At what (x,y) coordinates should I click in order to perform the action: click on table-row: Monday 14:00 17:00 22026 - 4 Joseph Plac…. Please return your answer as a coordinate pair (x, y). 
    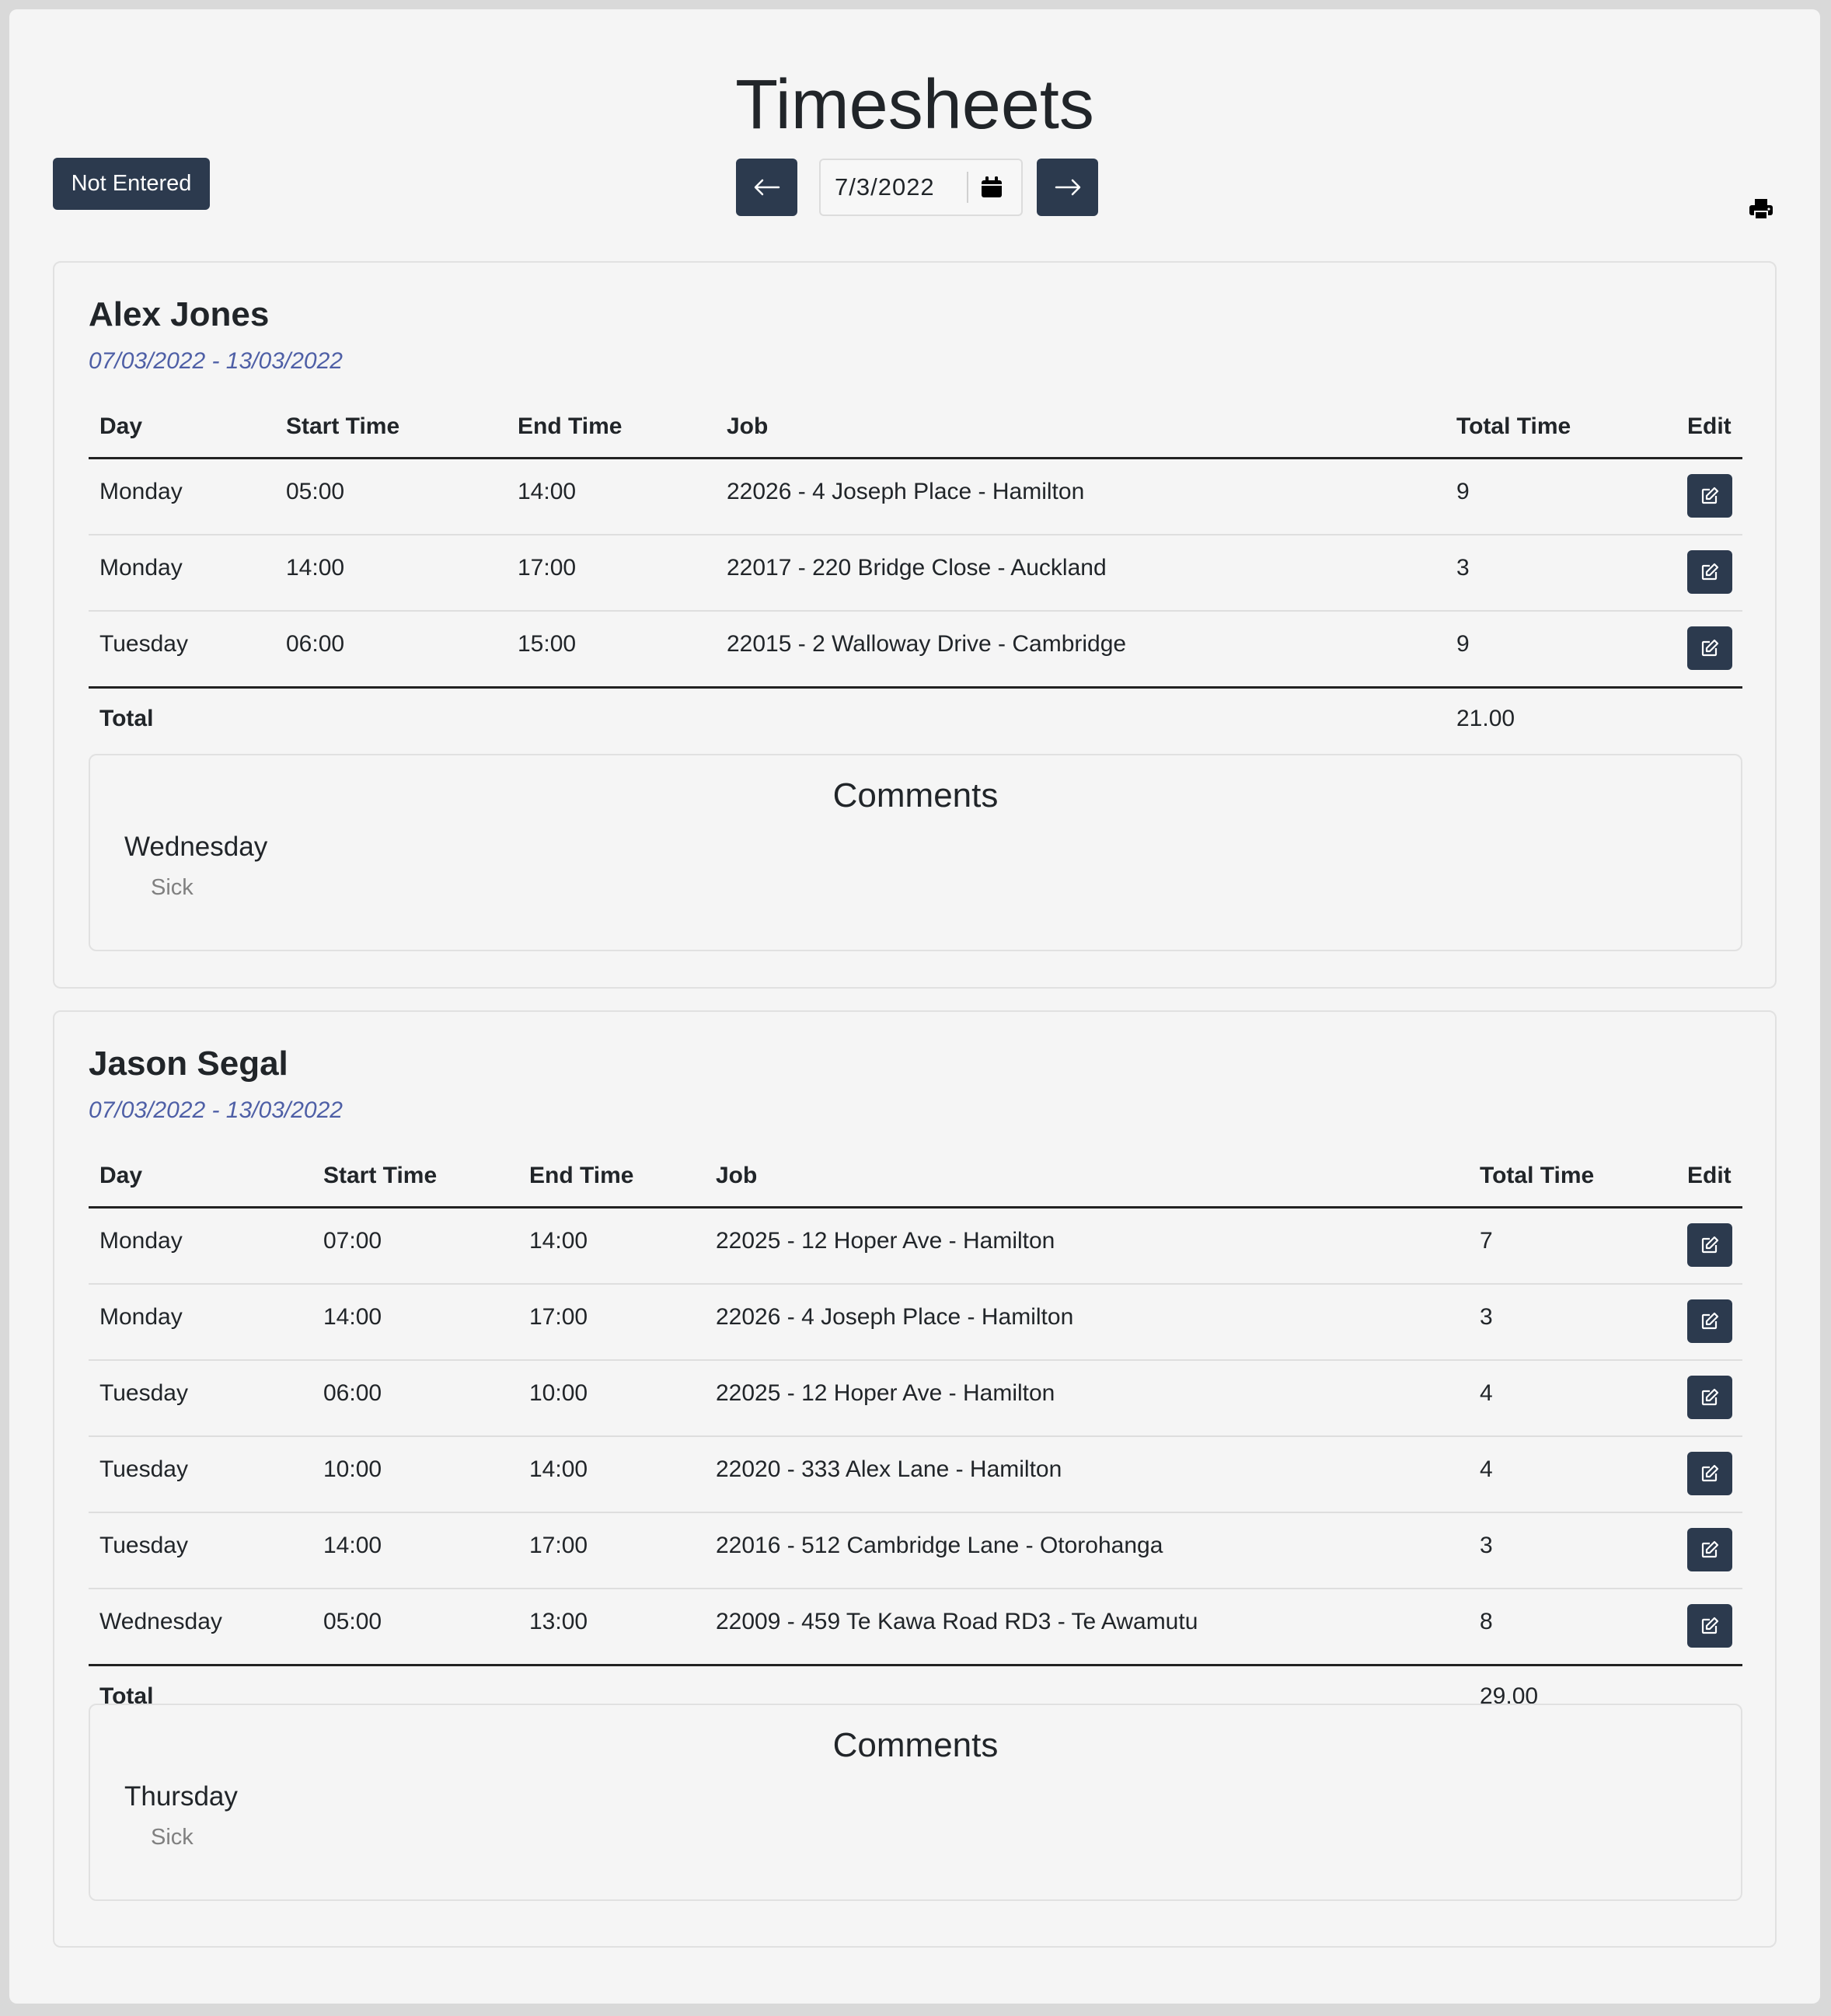
    Looking at the image, I should click on (915, 1322).